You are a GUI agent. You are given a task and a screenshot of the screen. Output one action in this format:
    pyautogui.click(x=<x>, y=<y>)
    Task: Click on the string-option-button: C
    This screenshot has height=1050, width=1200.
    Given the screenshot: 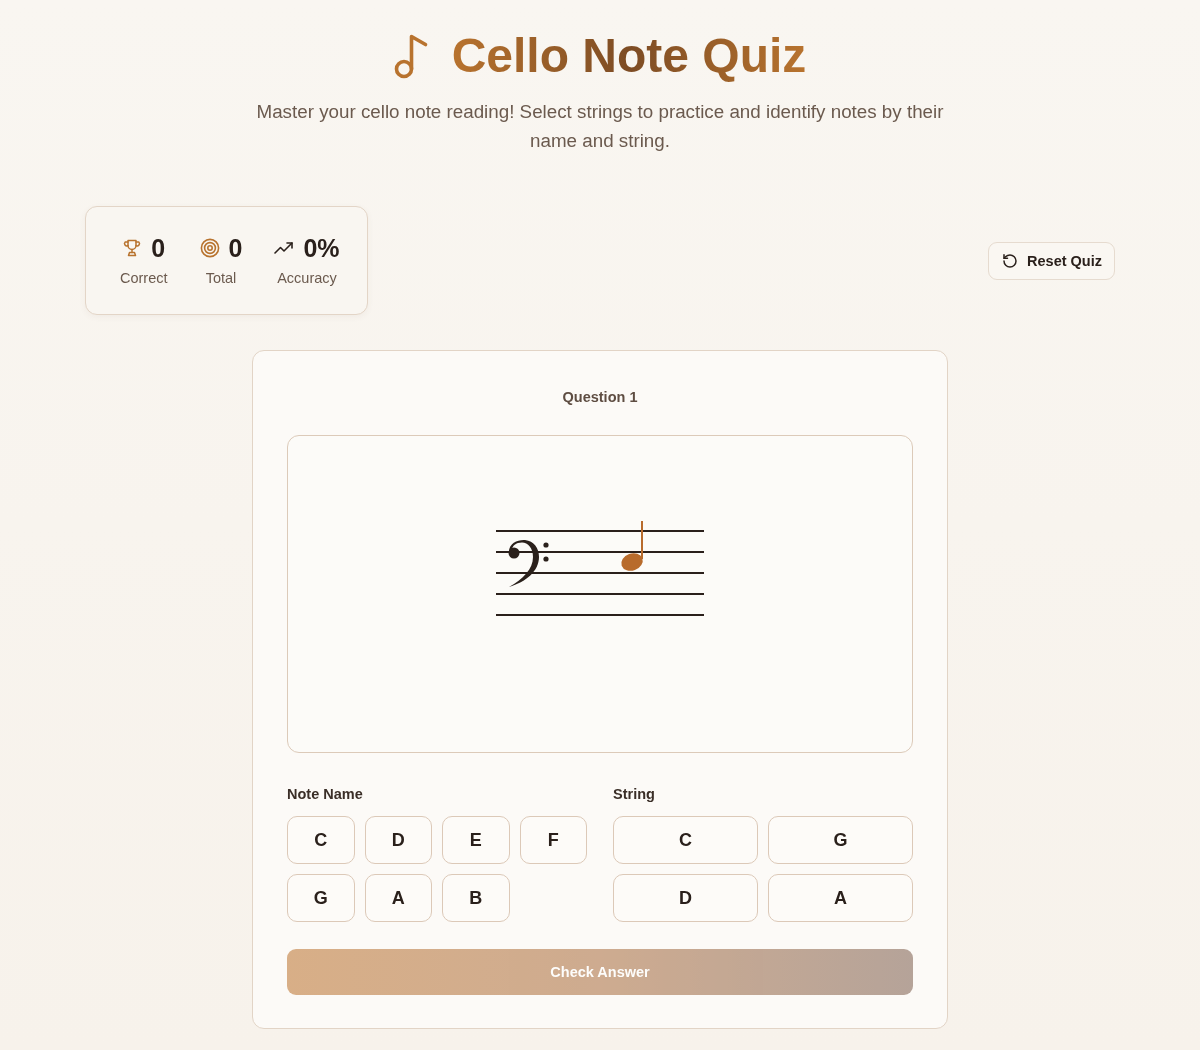 What is the action you would take?
    pyautogui.click(x=685, y=840)
    